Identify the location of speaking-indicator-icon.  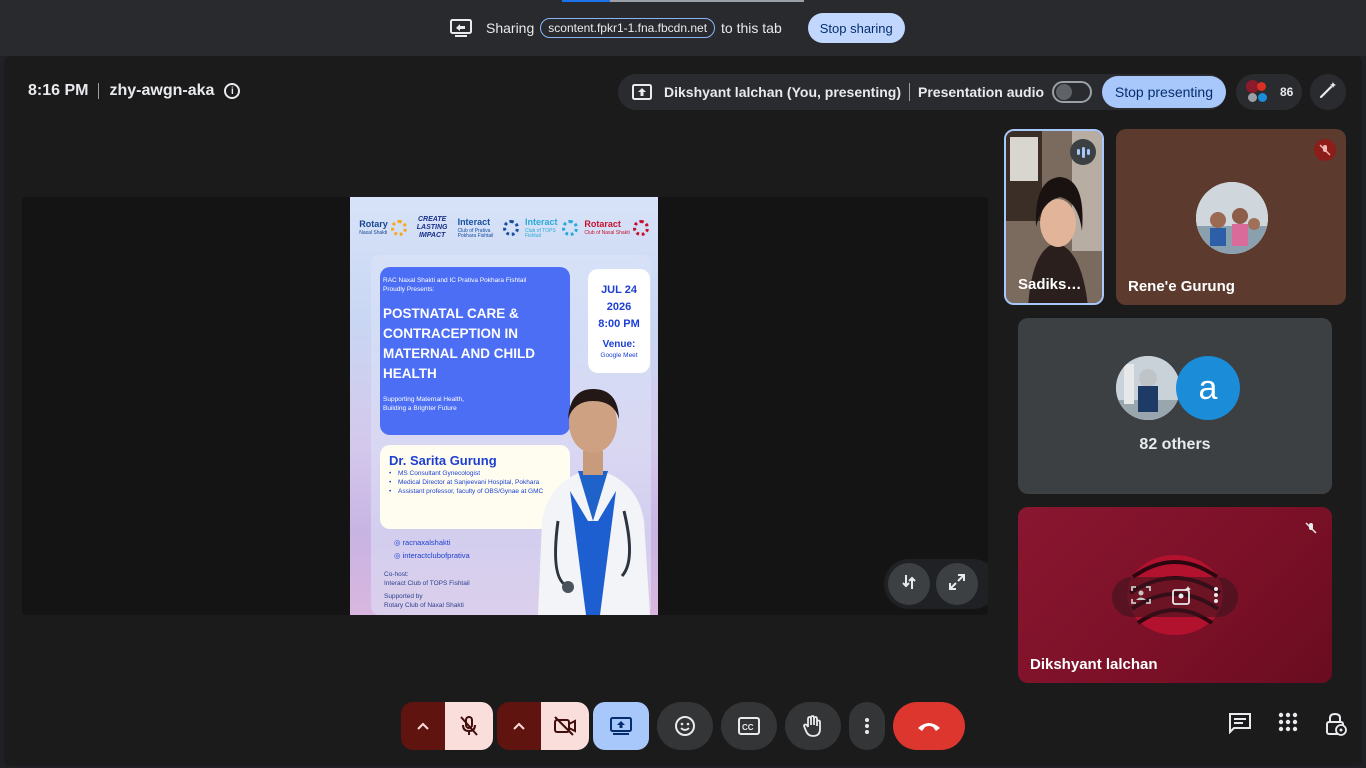
(1083, 152).